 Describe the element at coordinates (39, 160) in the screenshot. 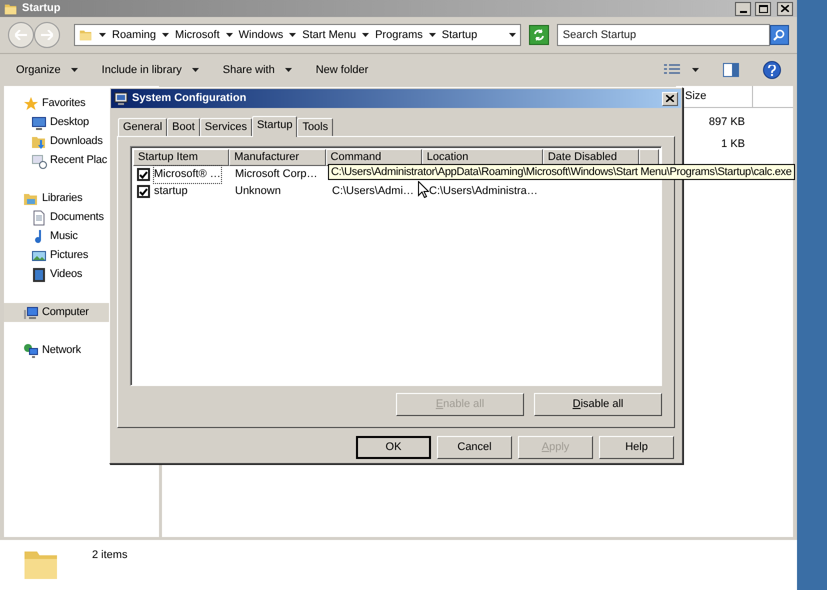

I see `computer-clock-icon` at that location.